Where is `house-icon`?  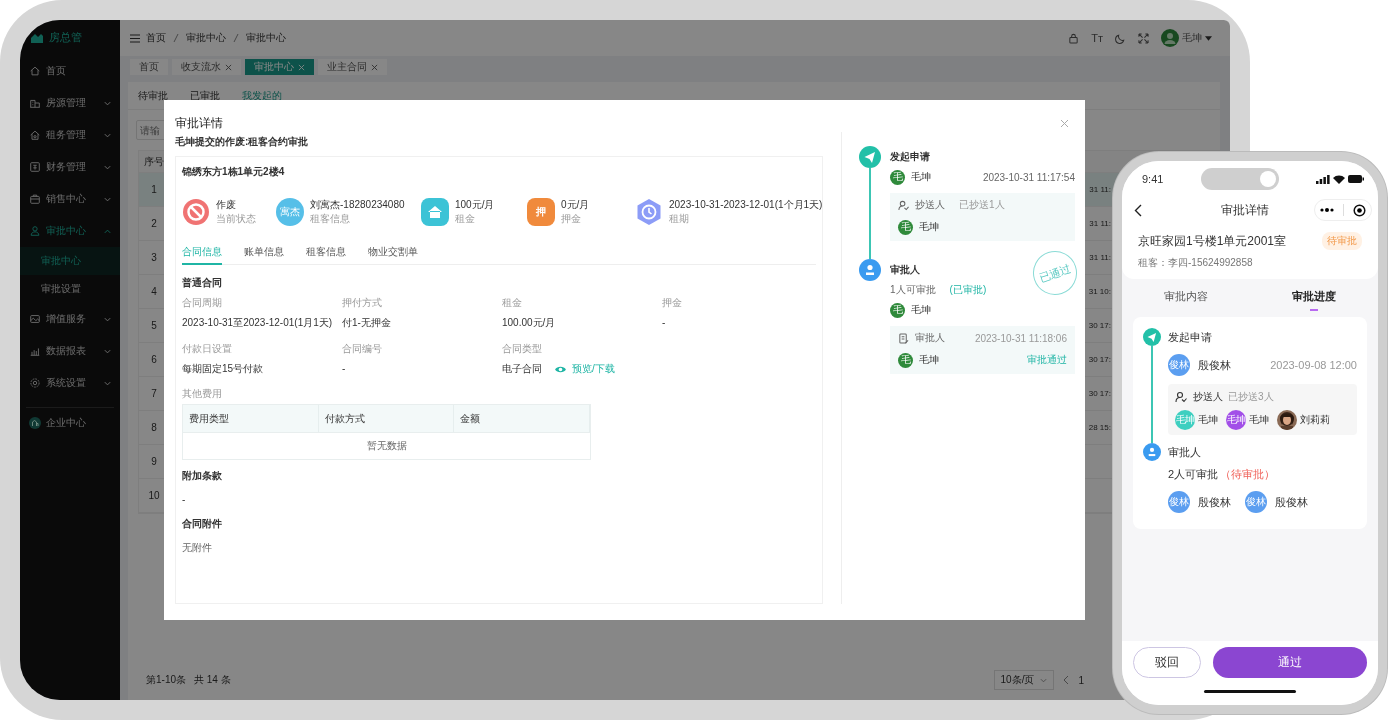
house-icon is located at coordinates (35, 135).